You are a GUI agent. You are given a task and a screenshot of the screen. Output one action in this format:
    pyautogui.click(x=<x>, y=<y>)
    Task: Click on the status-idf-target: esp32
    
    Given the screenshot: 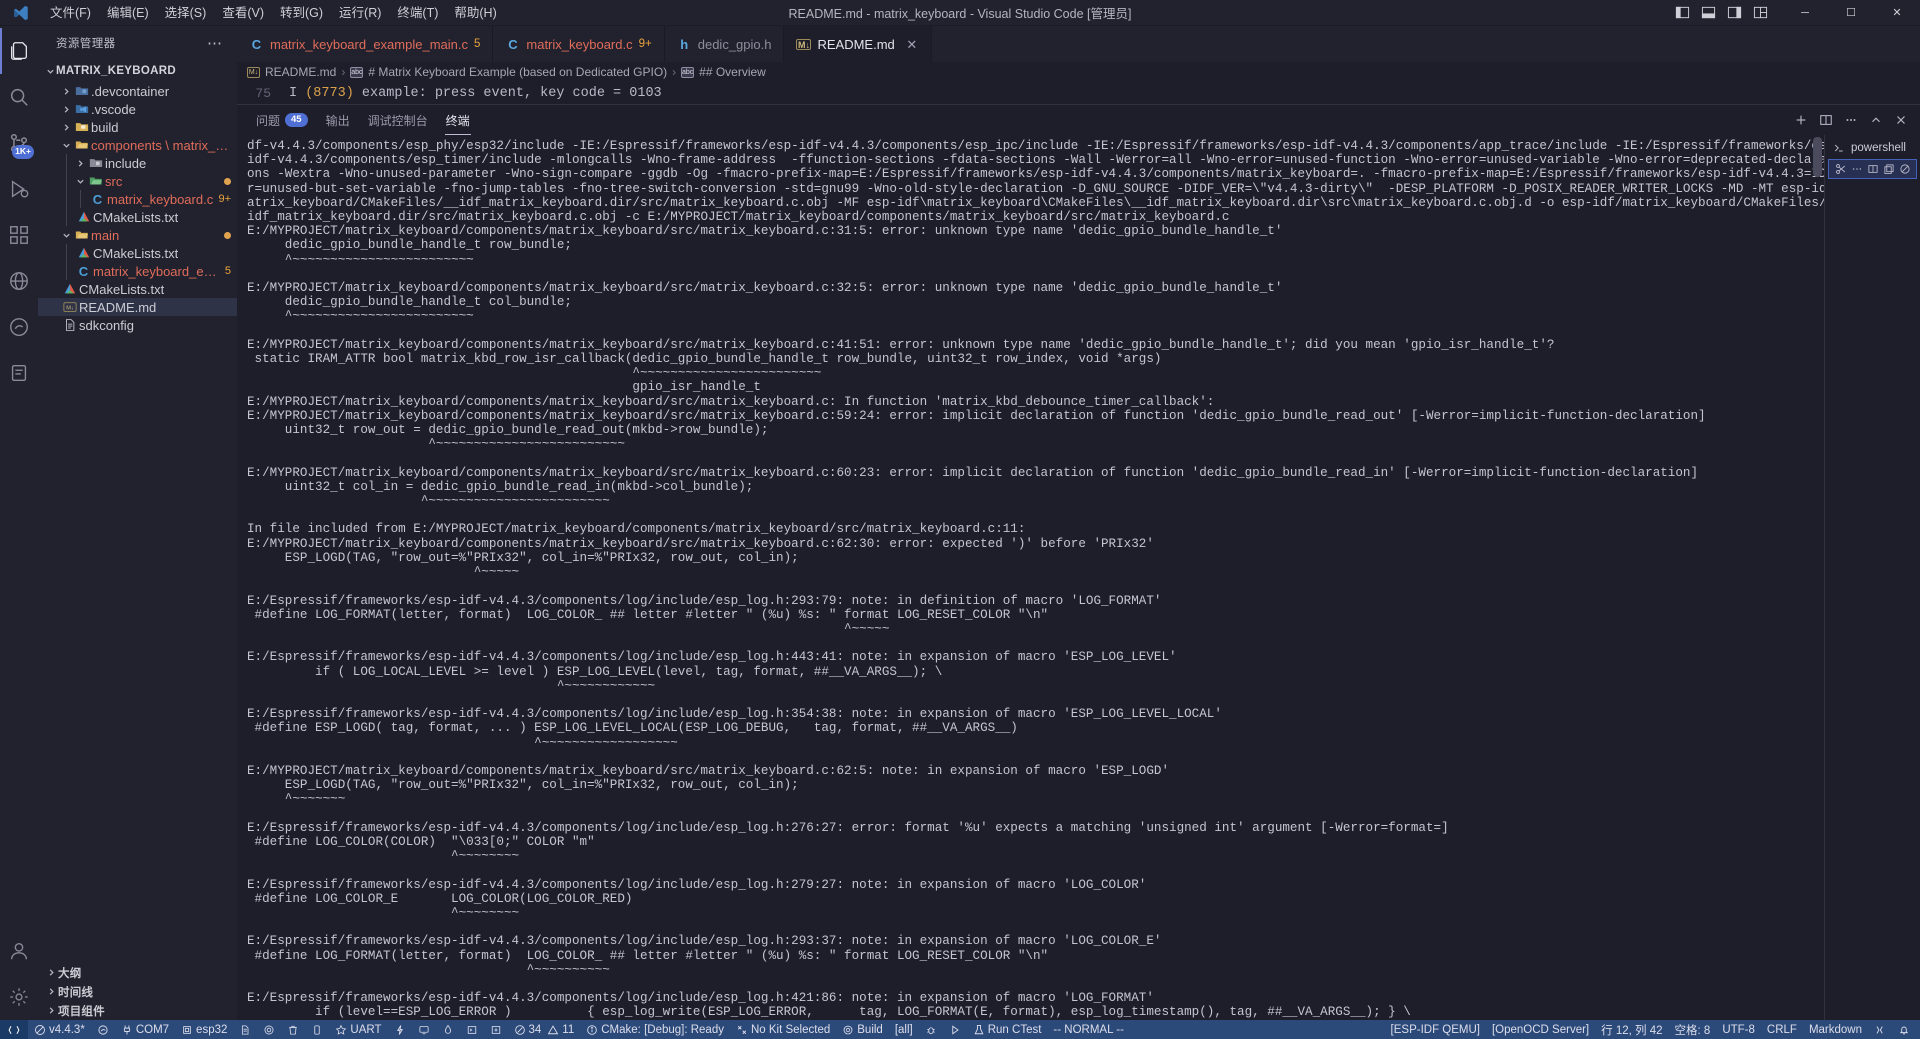 What is the action you would take?
    pyautogui.click(x=204, y=1029)
    